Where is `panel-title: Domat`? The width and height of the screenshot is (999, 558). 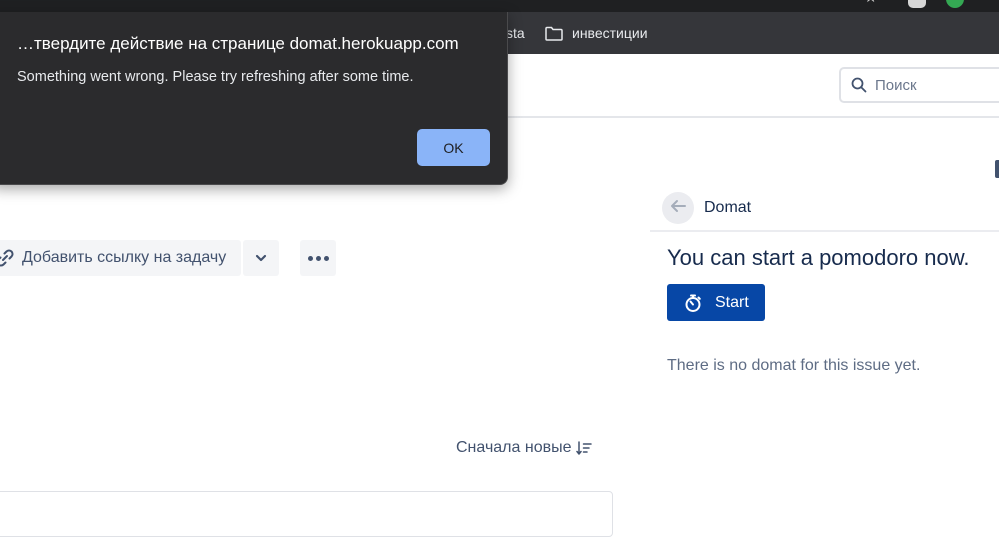
panel-title: Domat is located at coordinates (728, 207).